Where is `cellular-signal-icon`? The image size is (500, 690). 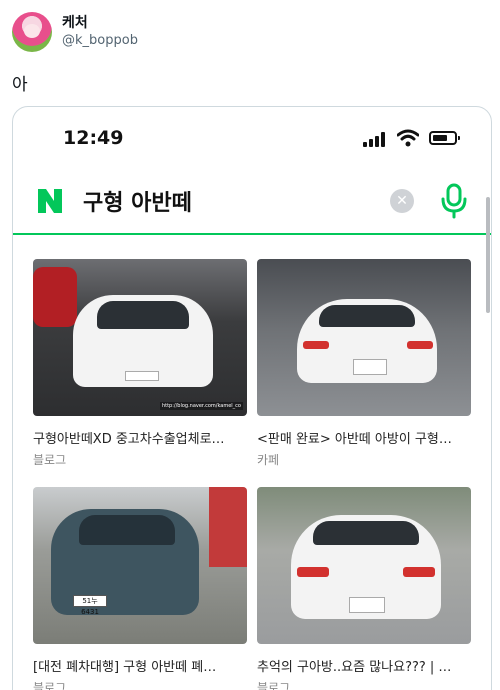 cellular-signal-icon is located at coordinates (375, 139).